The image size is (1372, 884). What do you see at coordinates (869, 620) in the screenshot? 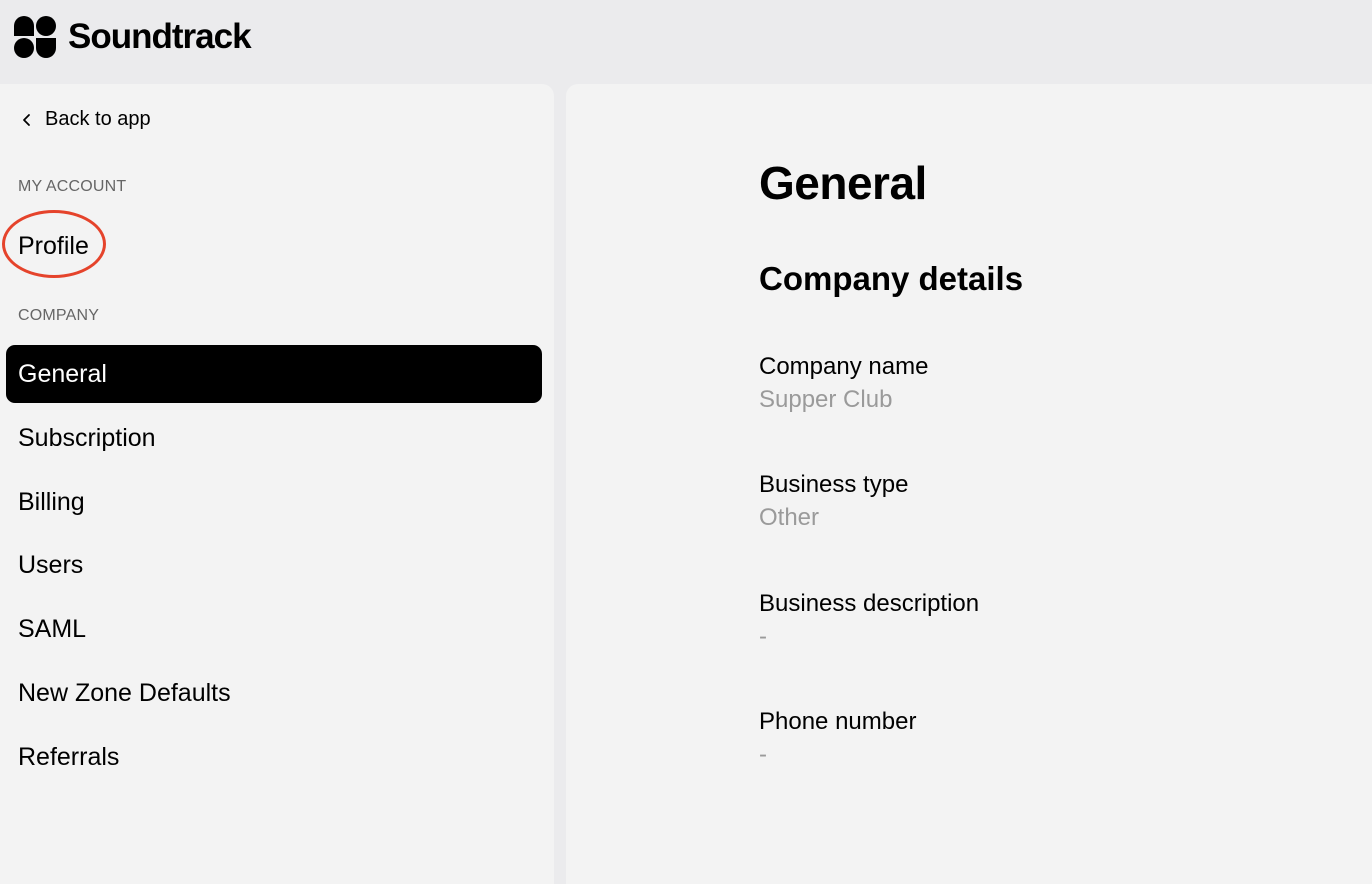
I see `business-description-field: Business description -` at bounding box center [869, 620].